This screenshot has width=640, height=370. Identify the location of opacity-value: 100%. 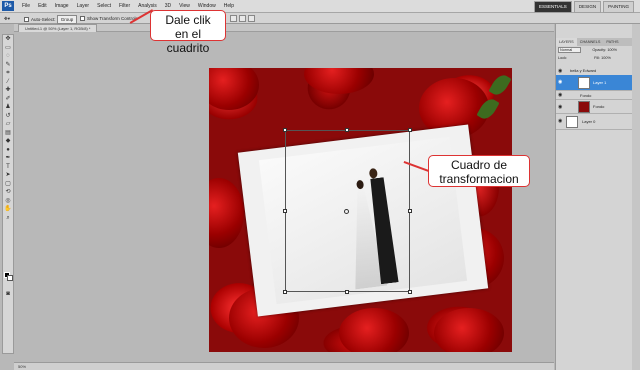
(612, 50).